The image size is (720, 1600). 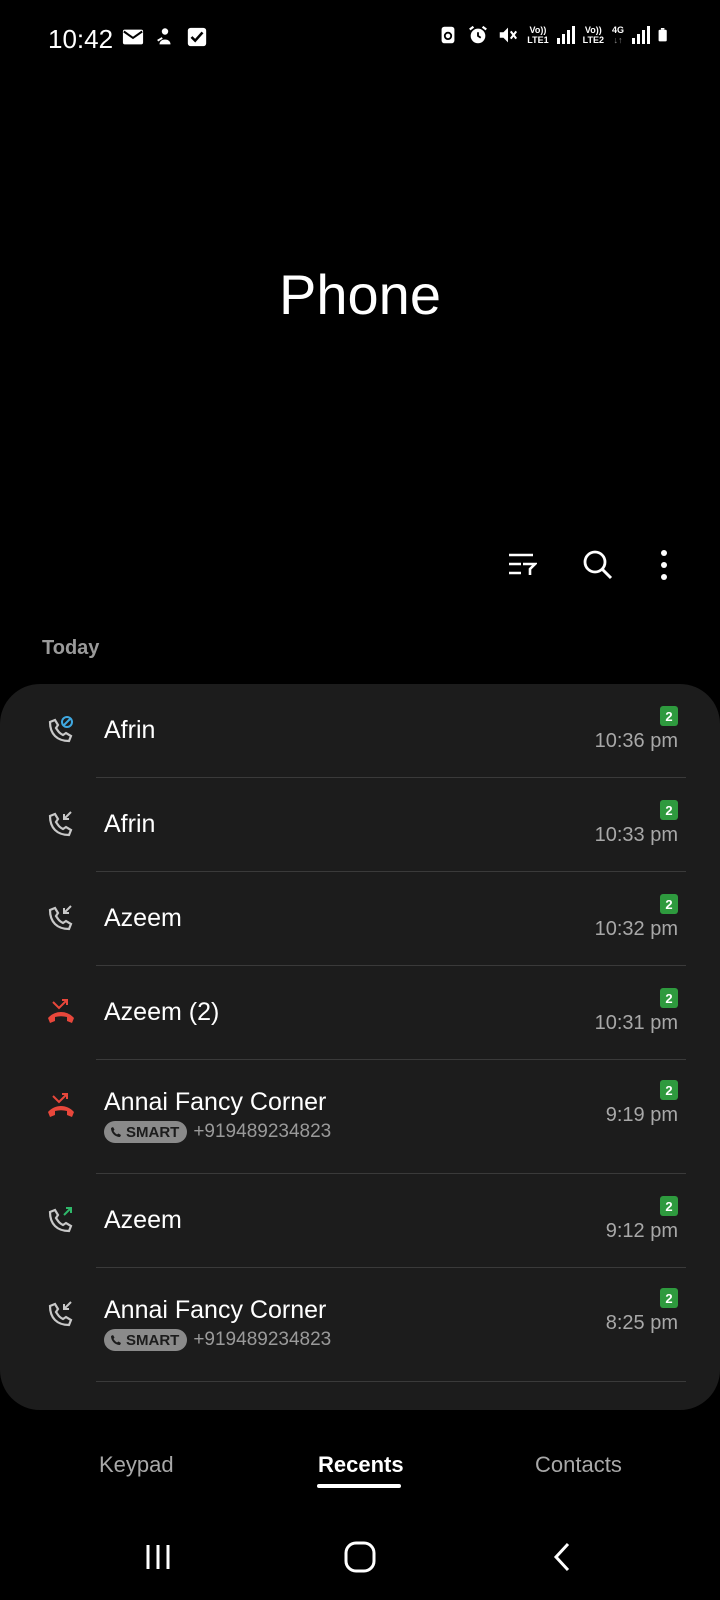 I want to click on call-log-row: Afrin 2 10:36 pm, so click(x=360, y=731).